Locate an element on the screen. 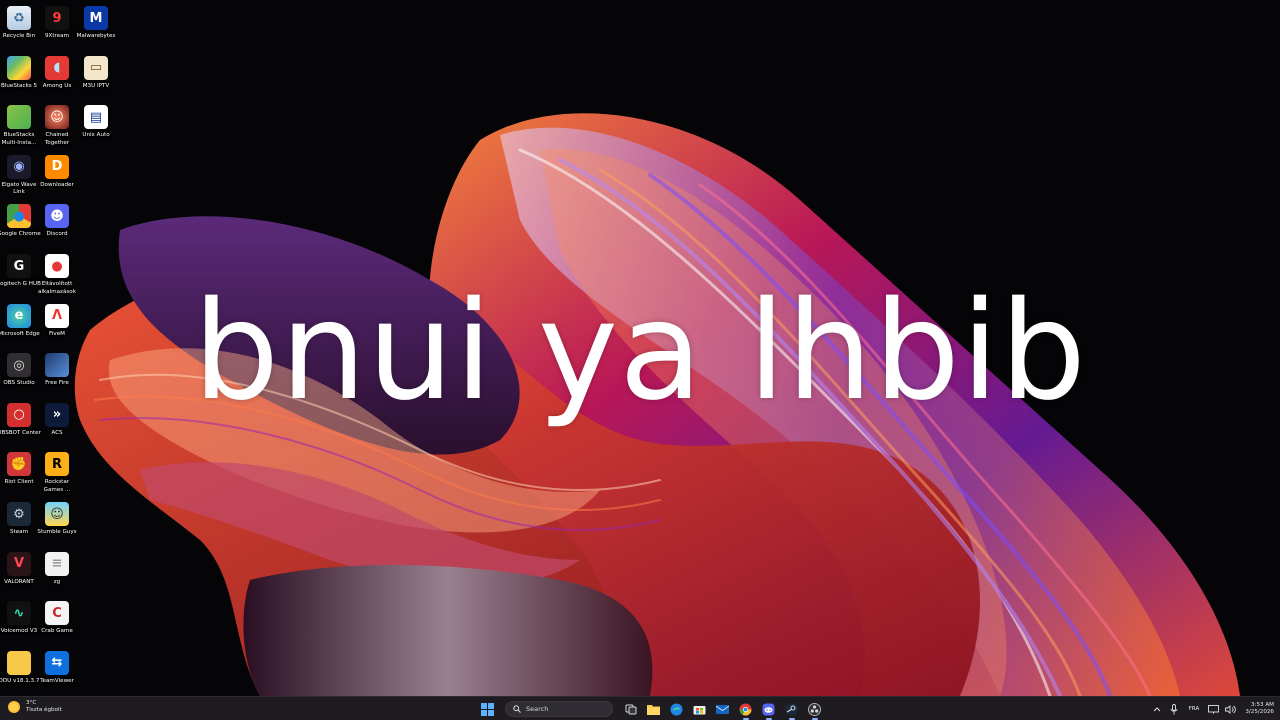 Image resolution: width=1280 pixels, height=720 pixels. bluestacks-icon is located at coordinates (19, 67).